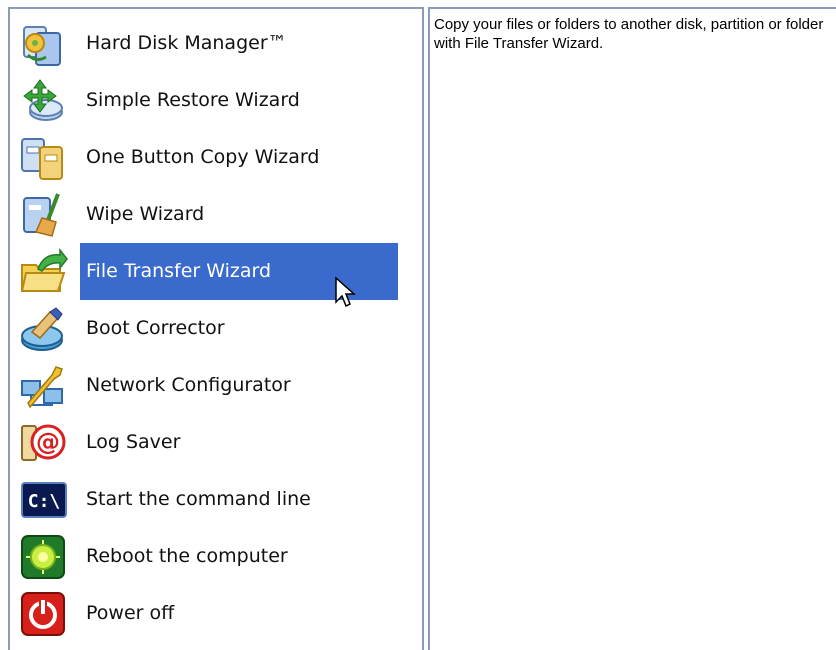 This screenshot has height=650, width=836. What do you see at coordinates (186, 43) in the screenshot?
I see `menu-item-label: Hard Disk Manager™` at bounding box center [186, 43].